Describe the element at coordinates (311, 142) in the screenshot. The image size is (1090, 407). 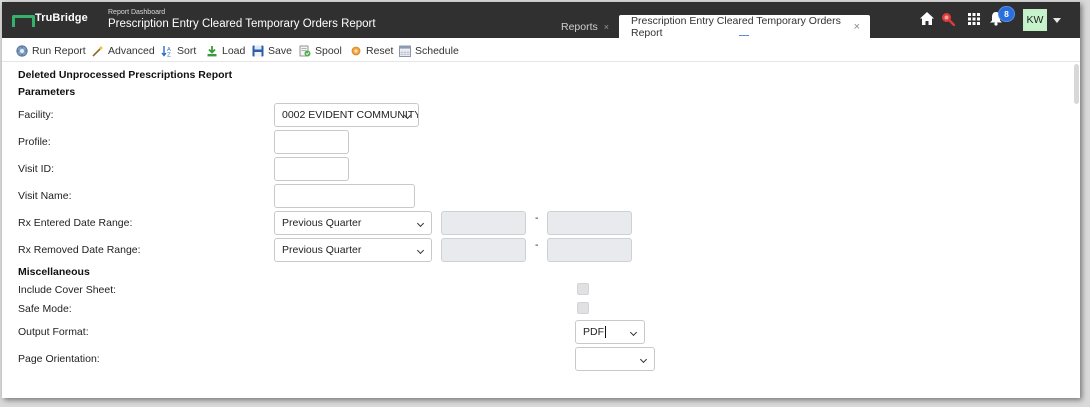
I see `profile-input` at that location.